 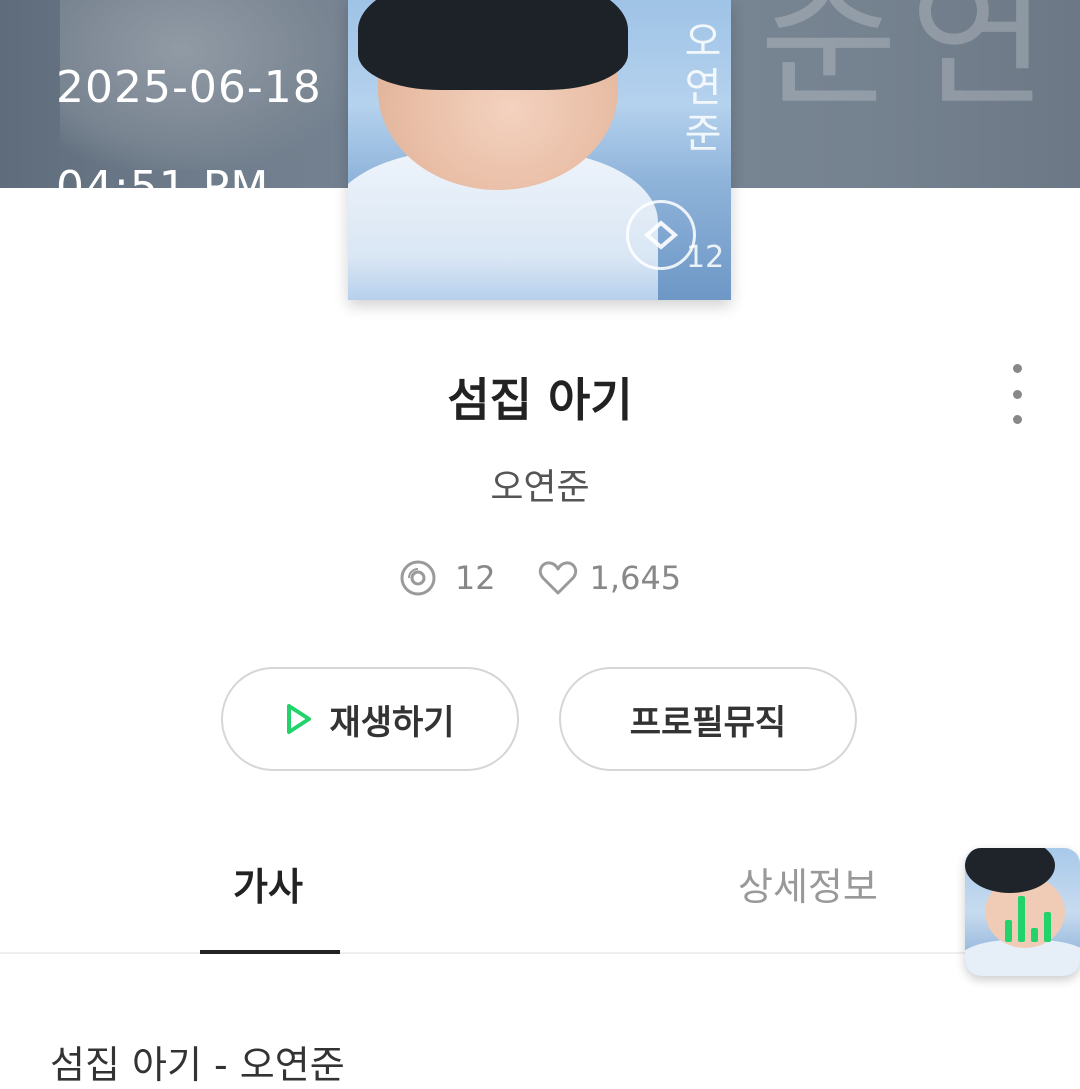 I want to click on status-time: 04:51 PM, so click(x=163, y=175).